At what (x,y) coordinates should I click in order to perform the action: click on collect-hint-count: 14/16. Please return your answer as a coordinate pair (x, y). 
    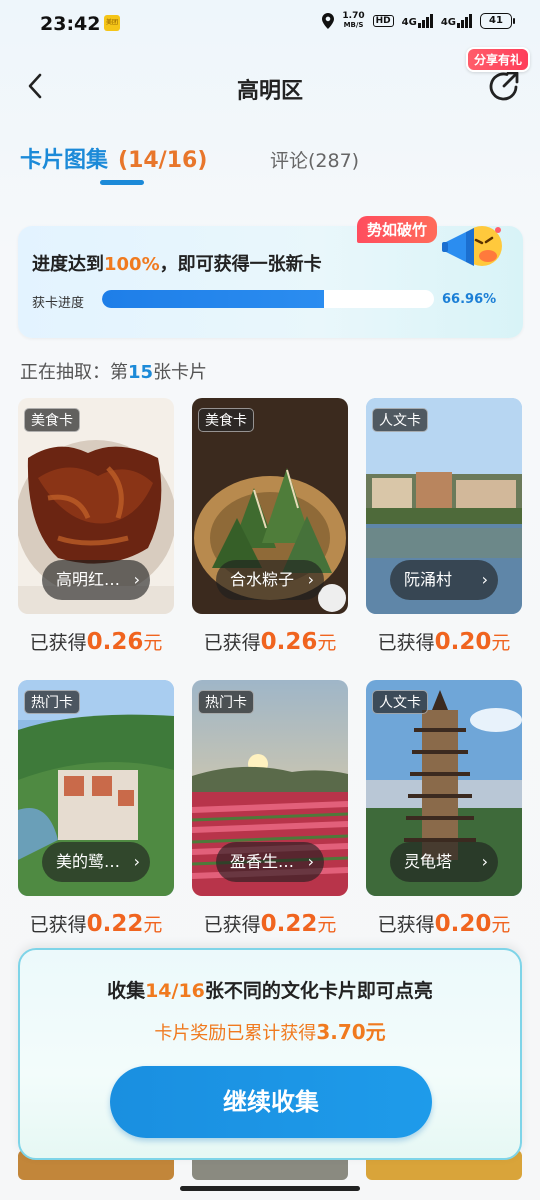
    Looking at the image, I should click on (175, 991).